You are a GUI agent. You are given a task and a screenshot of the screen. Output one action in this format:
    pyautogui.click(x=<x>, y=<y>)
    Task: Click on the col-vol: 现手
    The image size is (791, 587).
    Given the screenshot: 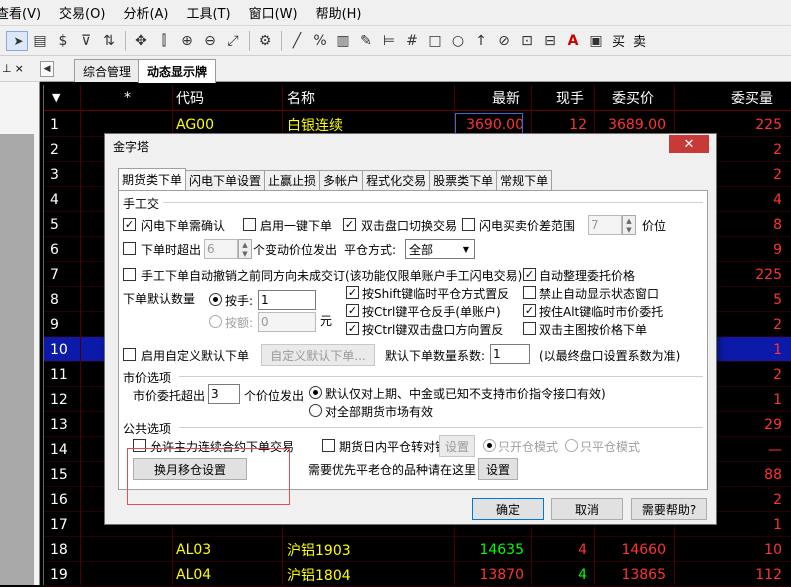 What is the action you would take?
    pyautogui.click(x=570, y=97)
    